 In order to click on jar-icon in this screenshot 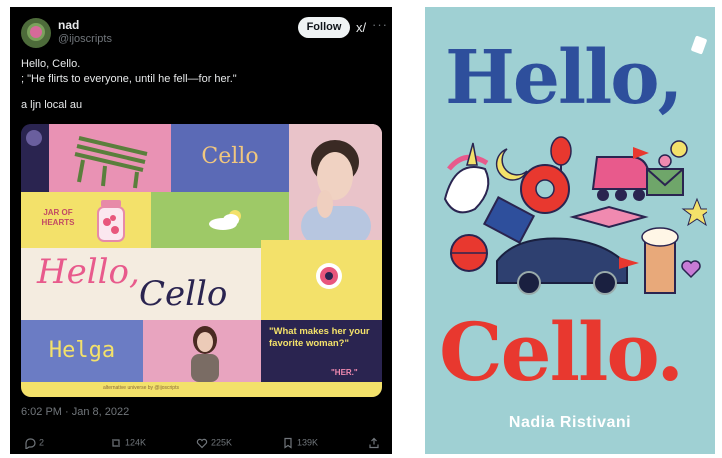, I will do `click(111, 221)`.